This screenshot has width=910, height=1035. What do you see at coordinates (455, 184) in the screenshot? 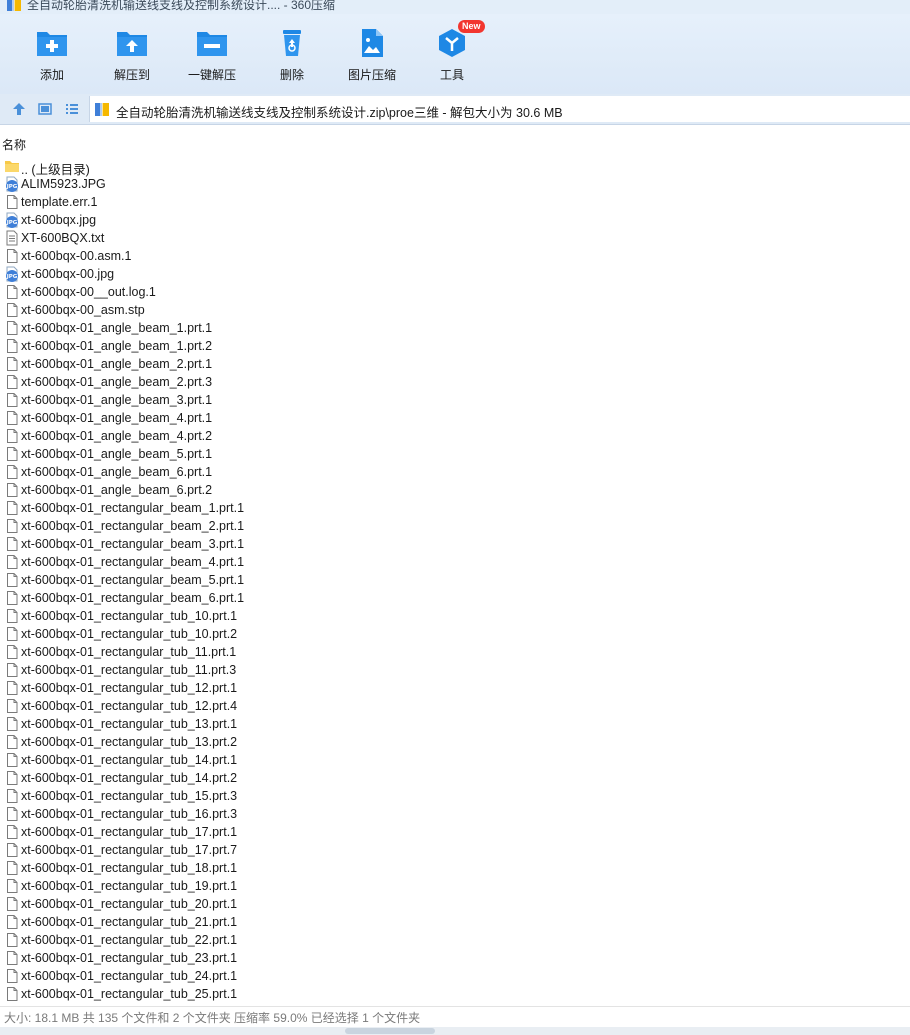
I see `file-row: JPG ALIM5923.JPG` at bounding box center [455, 184].